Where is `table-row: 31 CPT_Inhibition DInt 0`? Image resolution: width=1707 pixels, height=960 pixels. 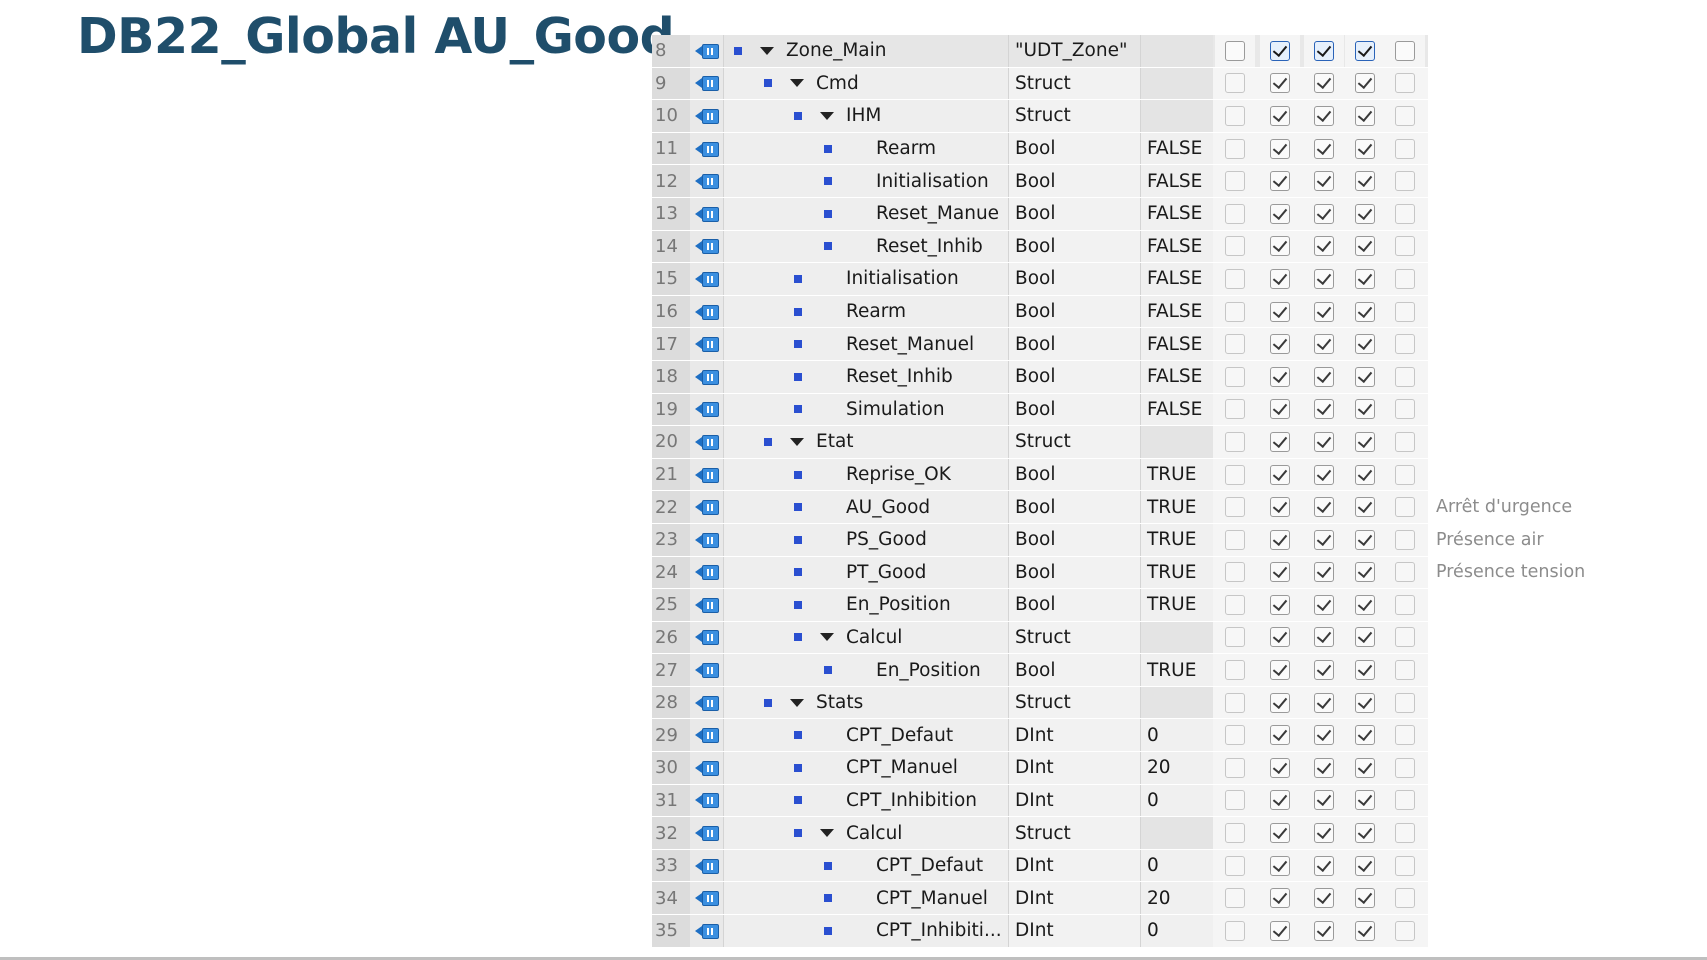
table-row: 31 CPT_Inhibition DInt 0 is located at coordinates (1125, 801).